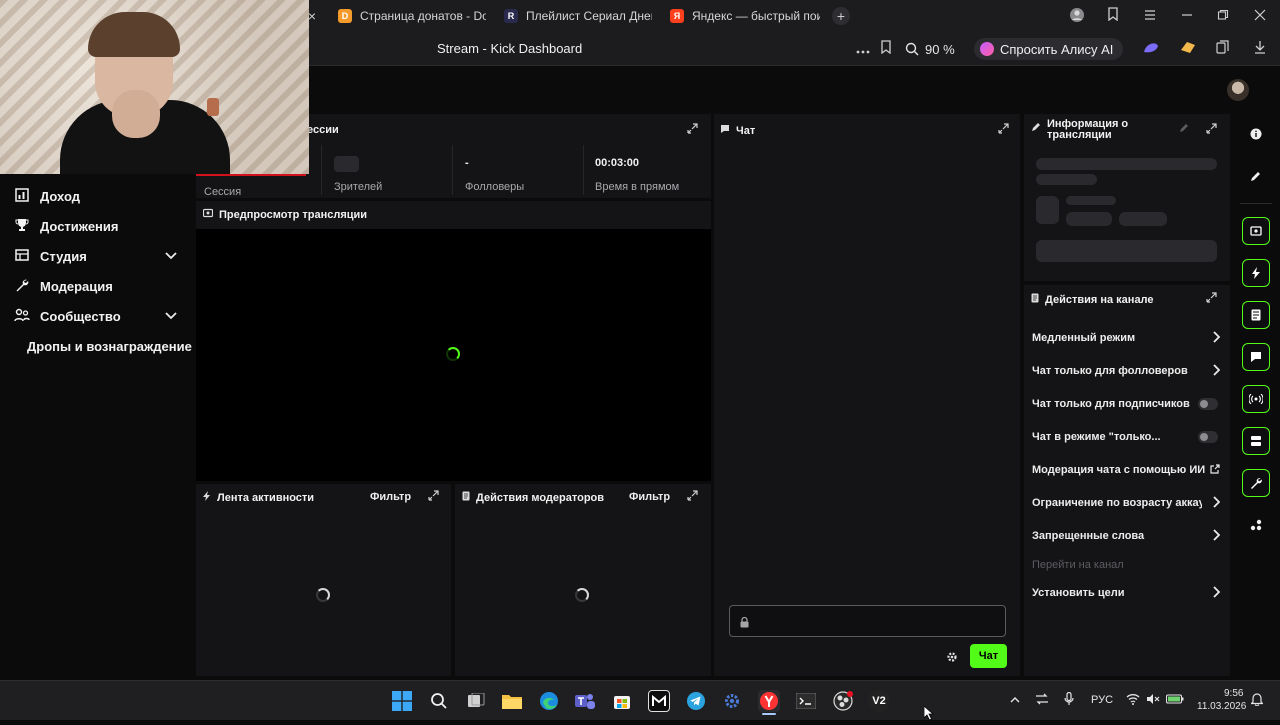  I want to click on collections-icon, so click(1223, 49).